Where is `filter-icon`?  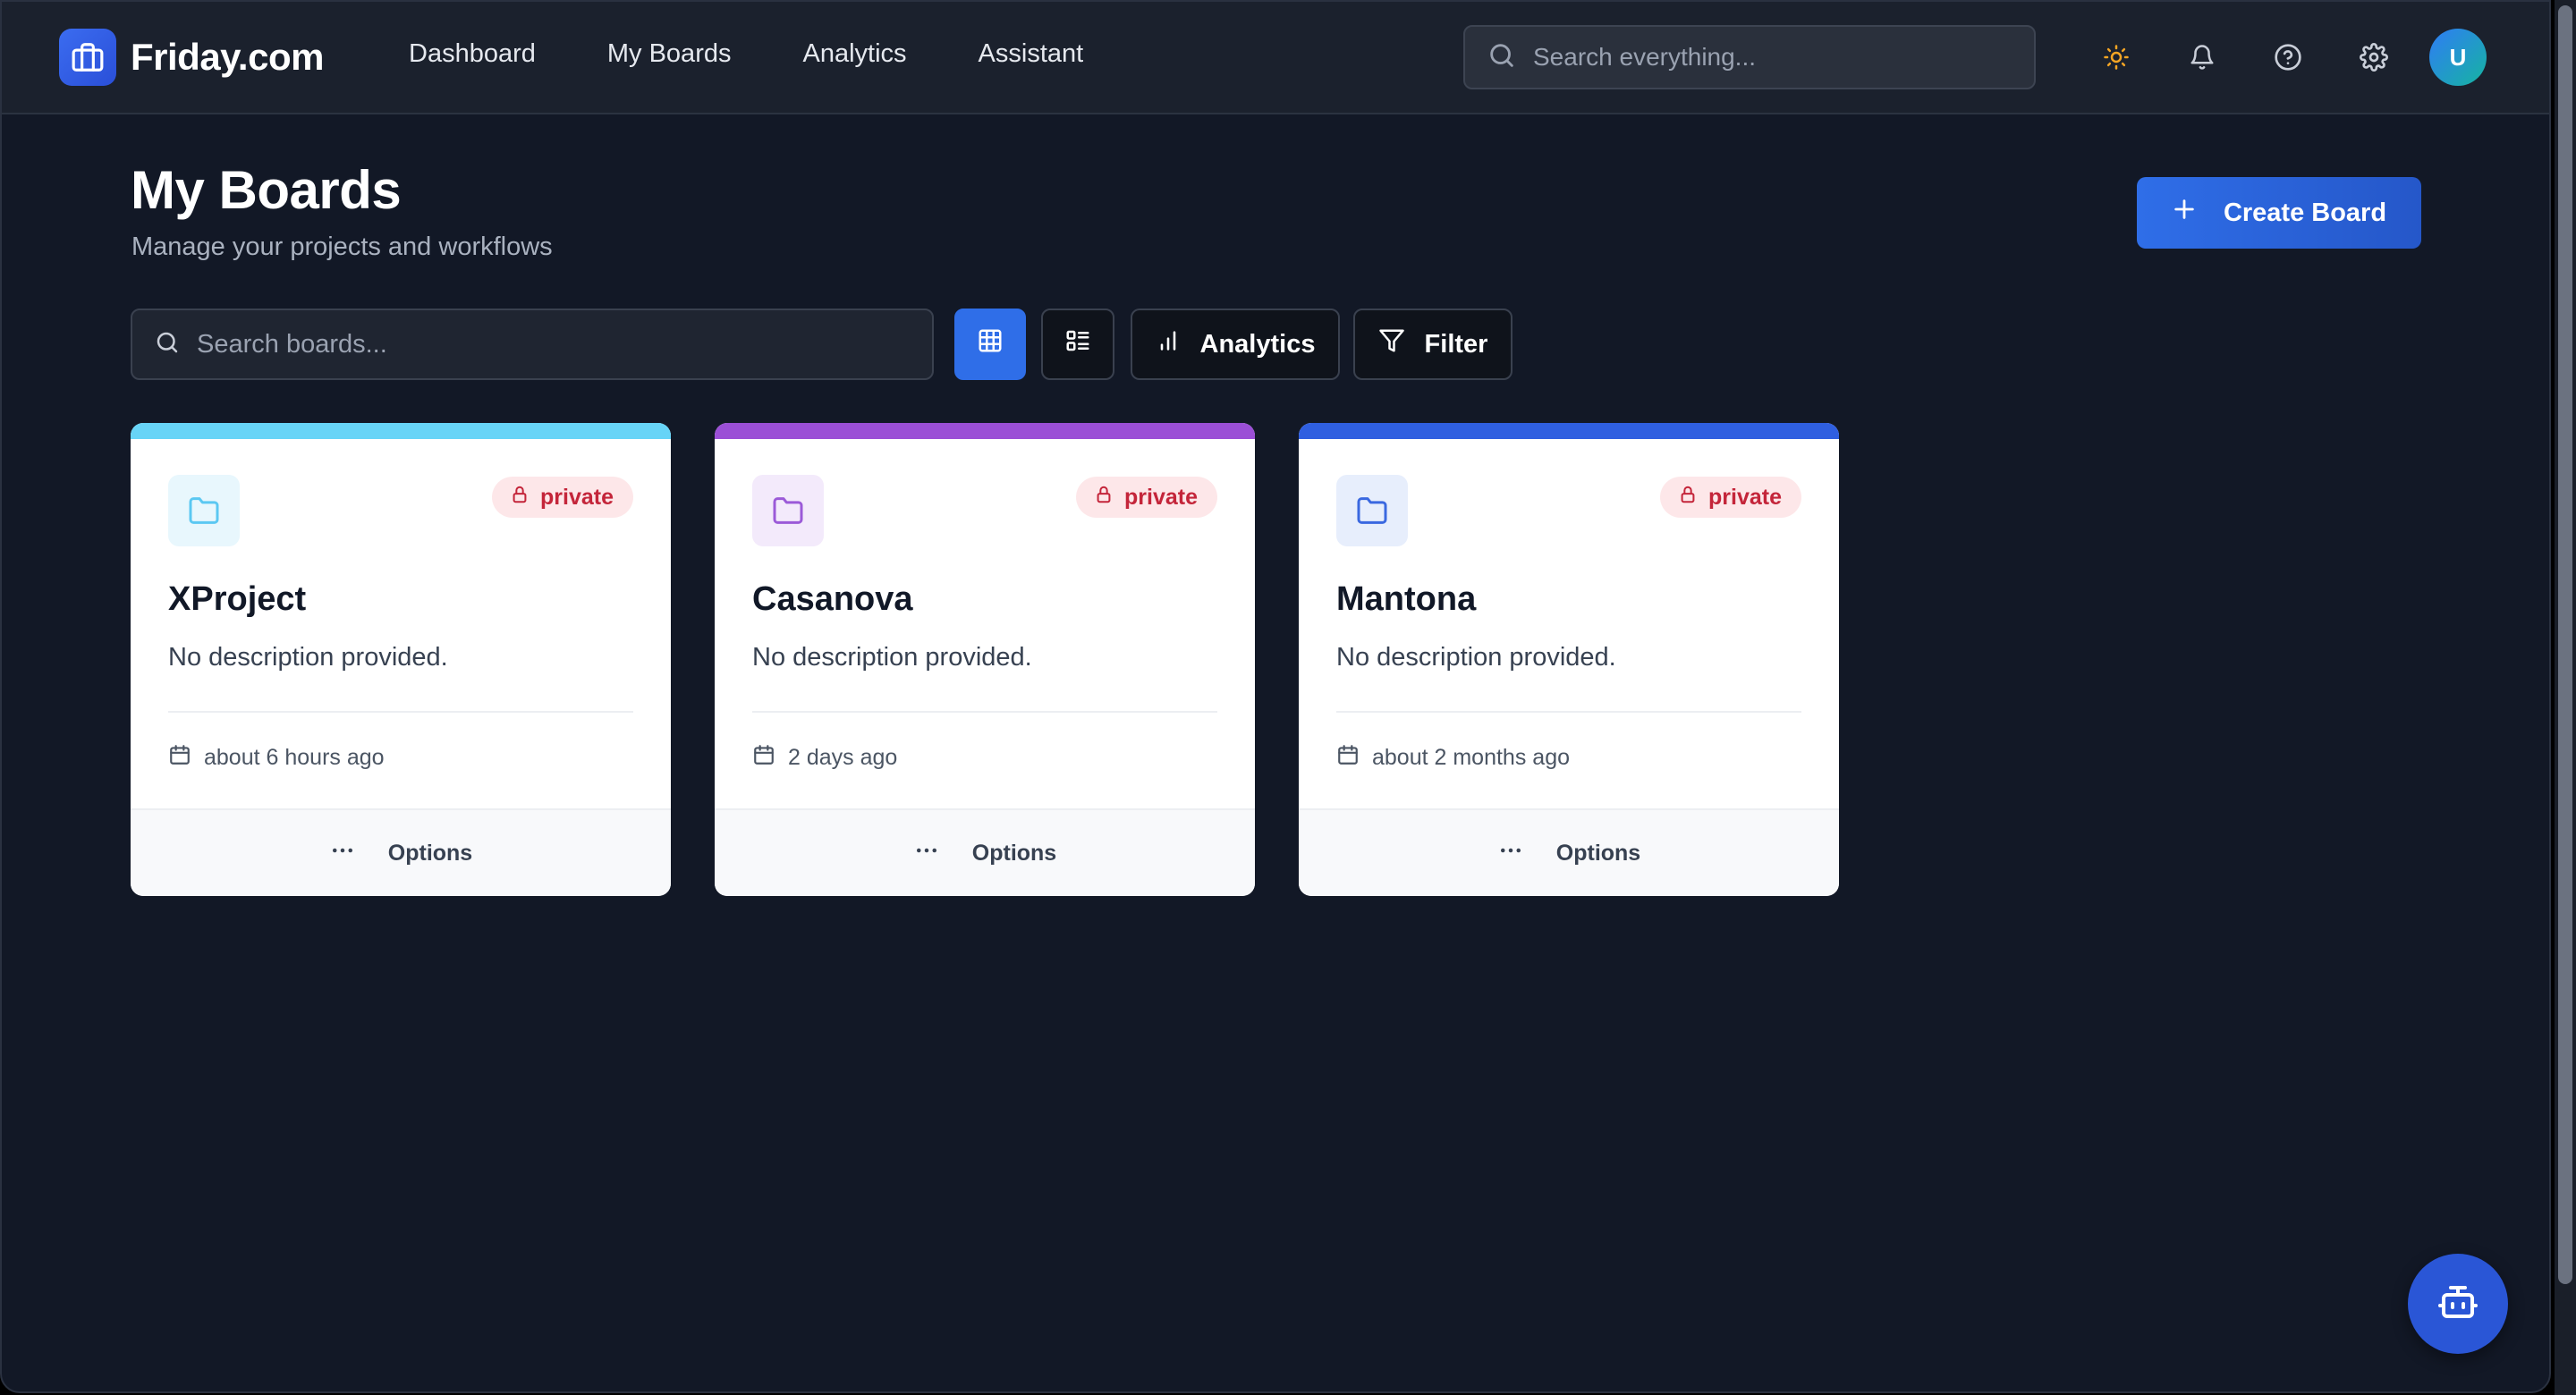 filter-icon is located at coordinates (1391, 344).